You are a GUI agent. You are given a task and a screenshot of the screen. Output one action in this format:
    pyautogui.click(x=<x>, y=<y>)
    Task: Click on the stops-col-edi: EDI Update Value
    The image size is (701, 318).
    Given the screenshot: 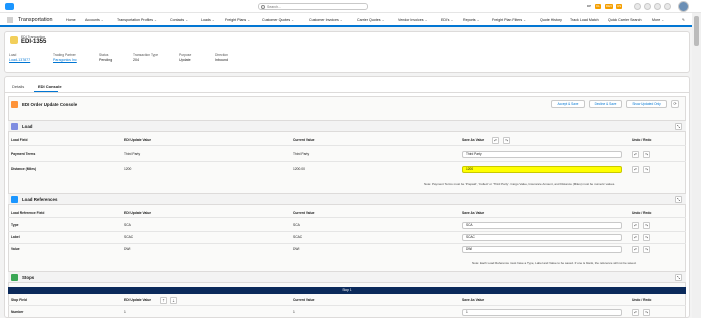 What is the action you would take?
    pyautogui.click(x=138, y=300)
    